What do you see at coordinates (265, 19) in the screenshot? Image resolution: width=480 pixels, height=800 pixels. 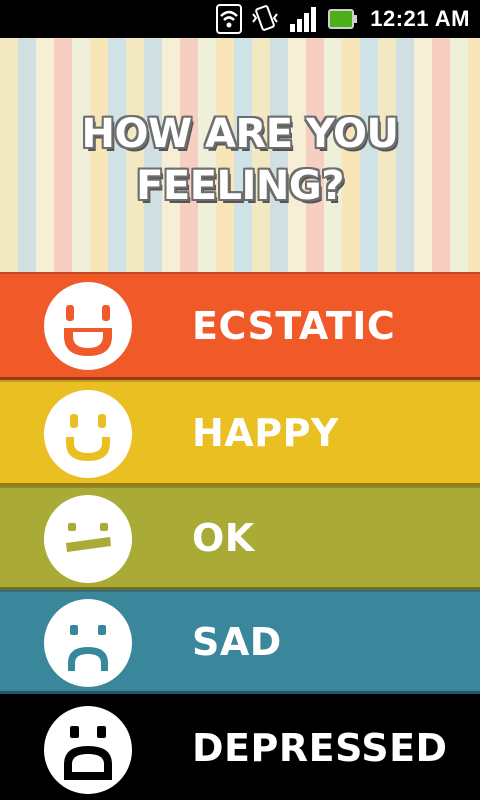 I see `vibrate-icon` at bounding box center [265, 19].